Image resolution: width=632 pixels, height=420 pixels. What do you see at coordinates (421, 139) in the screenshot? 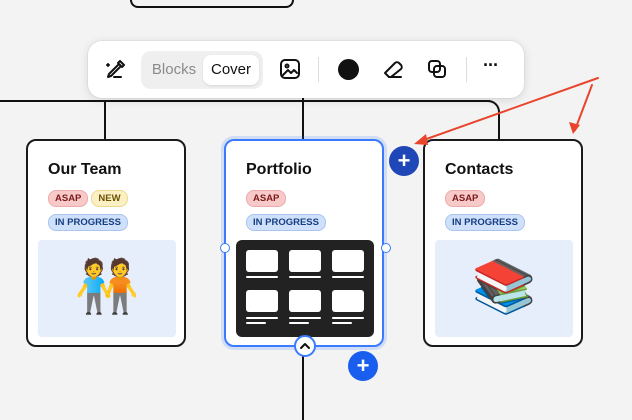
I see `arrowhead` at bounding box center [421, 139].